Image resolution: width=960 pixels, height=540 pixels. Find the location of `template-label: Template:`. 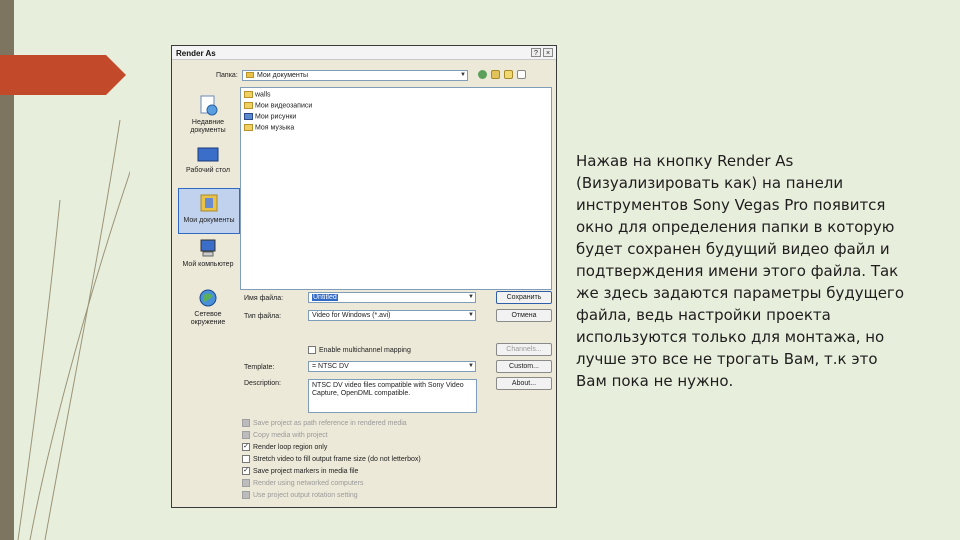

template-label: Template: is located at coordinates (259, 367).